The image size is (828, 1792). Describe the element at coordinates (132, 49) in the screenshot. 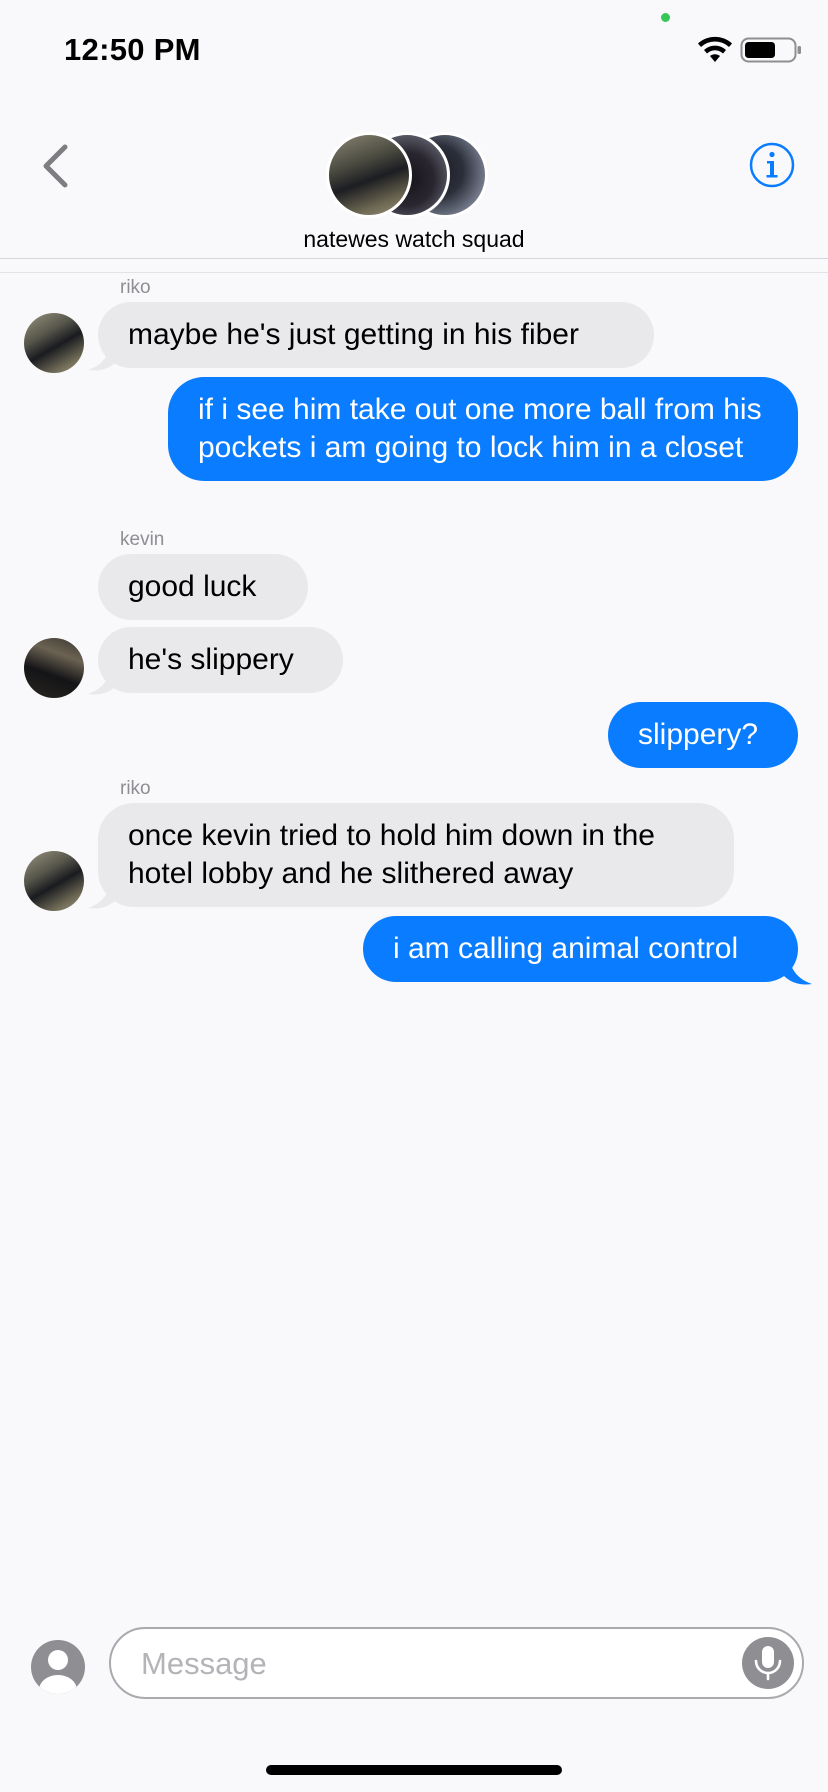

I see `status-time: 12:50 PM` at that location.